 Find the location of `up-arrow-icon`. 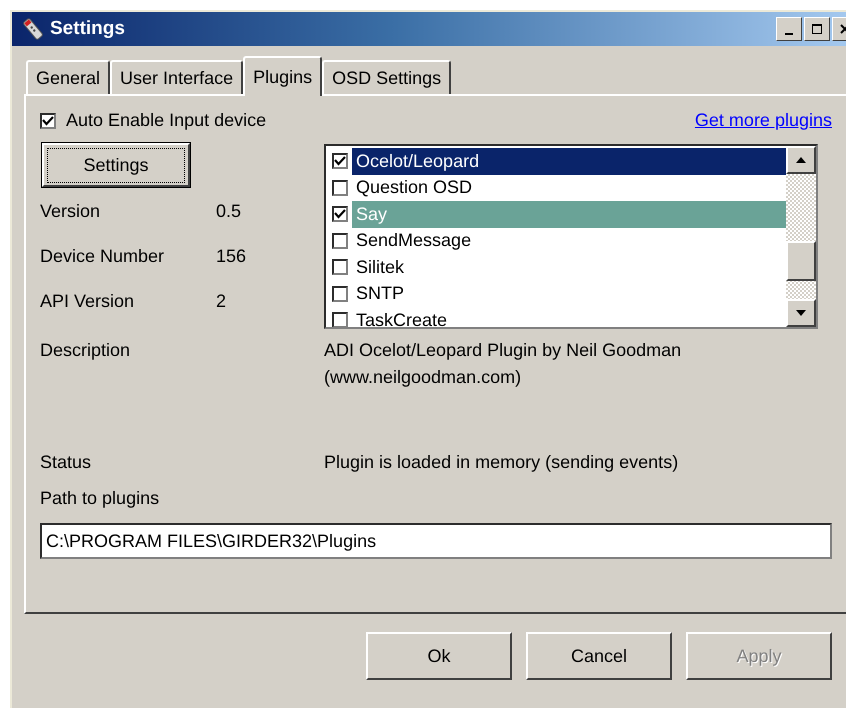

up-arrow-icon is located at coordinates (801, 160).